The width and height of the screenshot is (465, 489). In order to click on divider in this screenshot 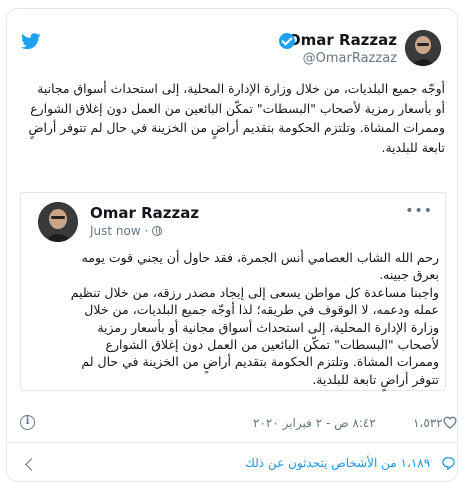, I will do `click(232, 442)`.